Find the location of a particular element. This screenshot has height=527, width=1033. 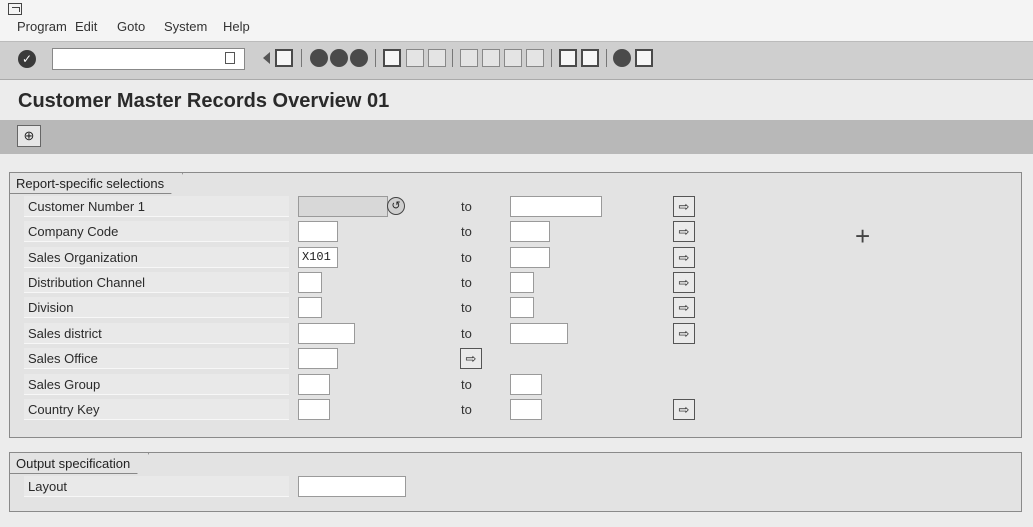

division-multiple-selection-button: ⇨ is located at coordinates (684, 307).